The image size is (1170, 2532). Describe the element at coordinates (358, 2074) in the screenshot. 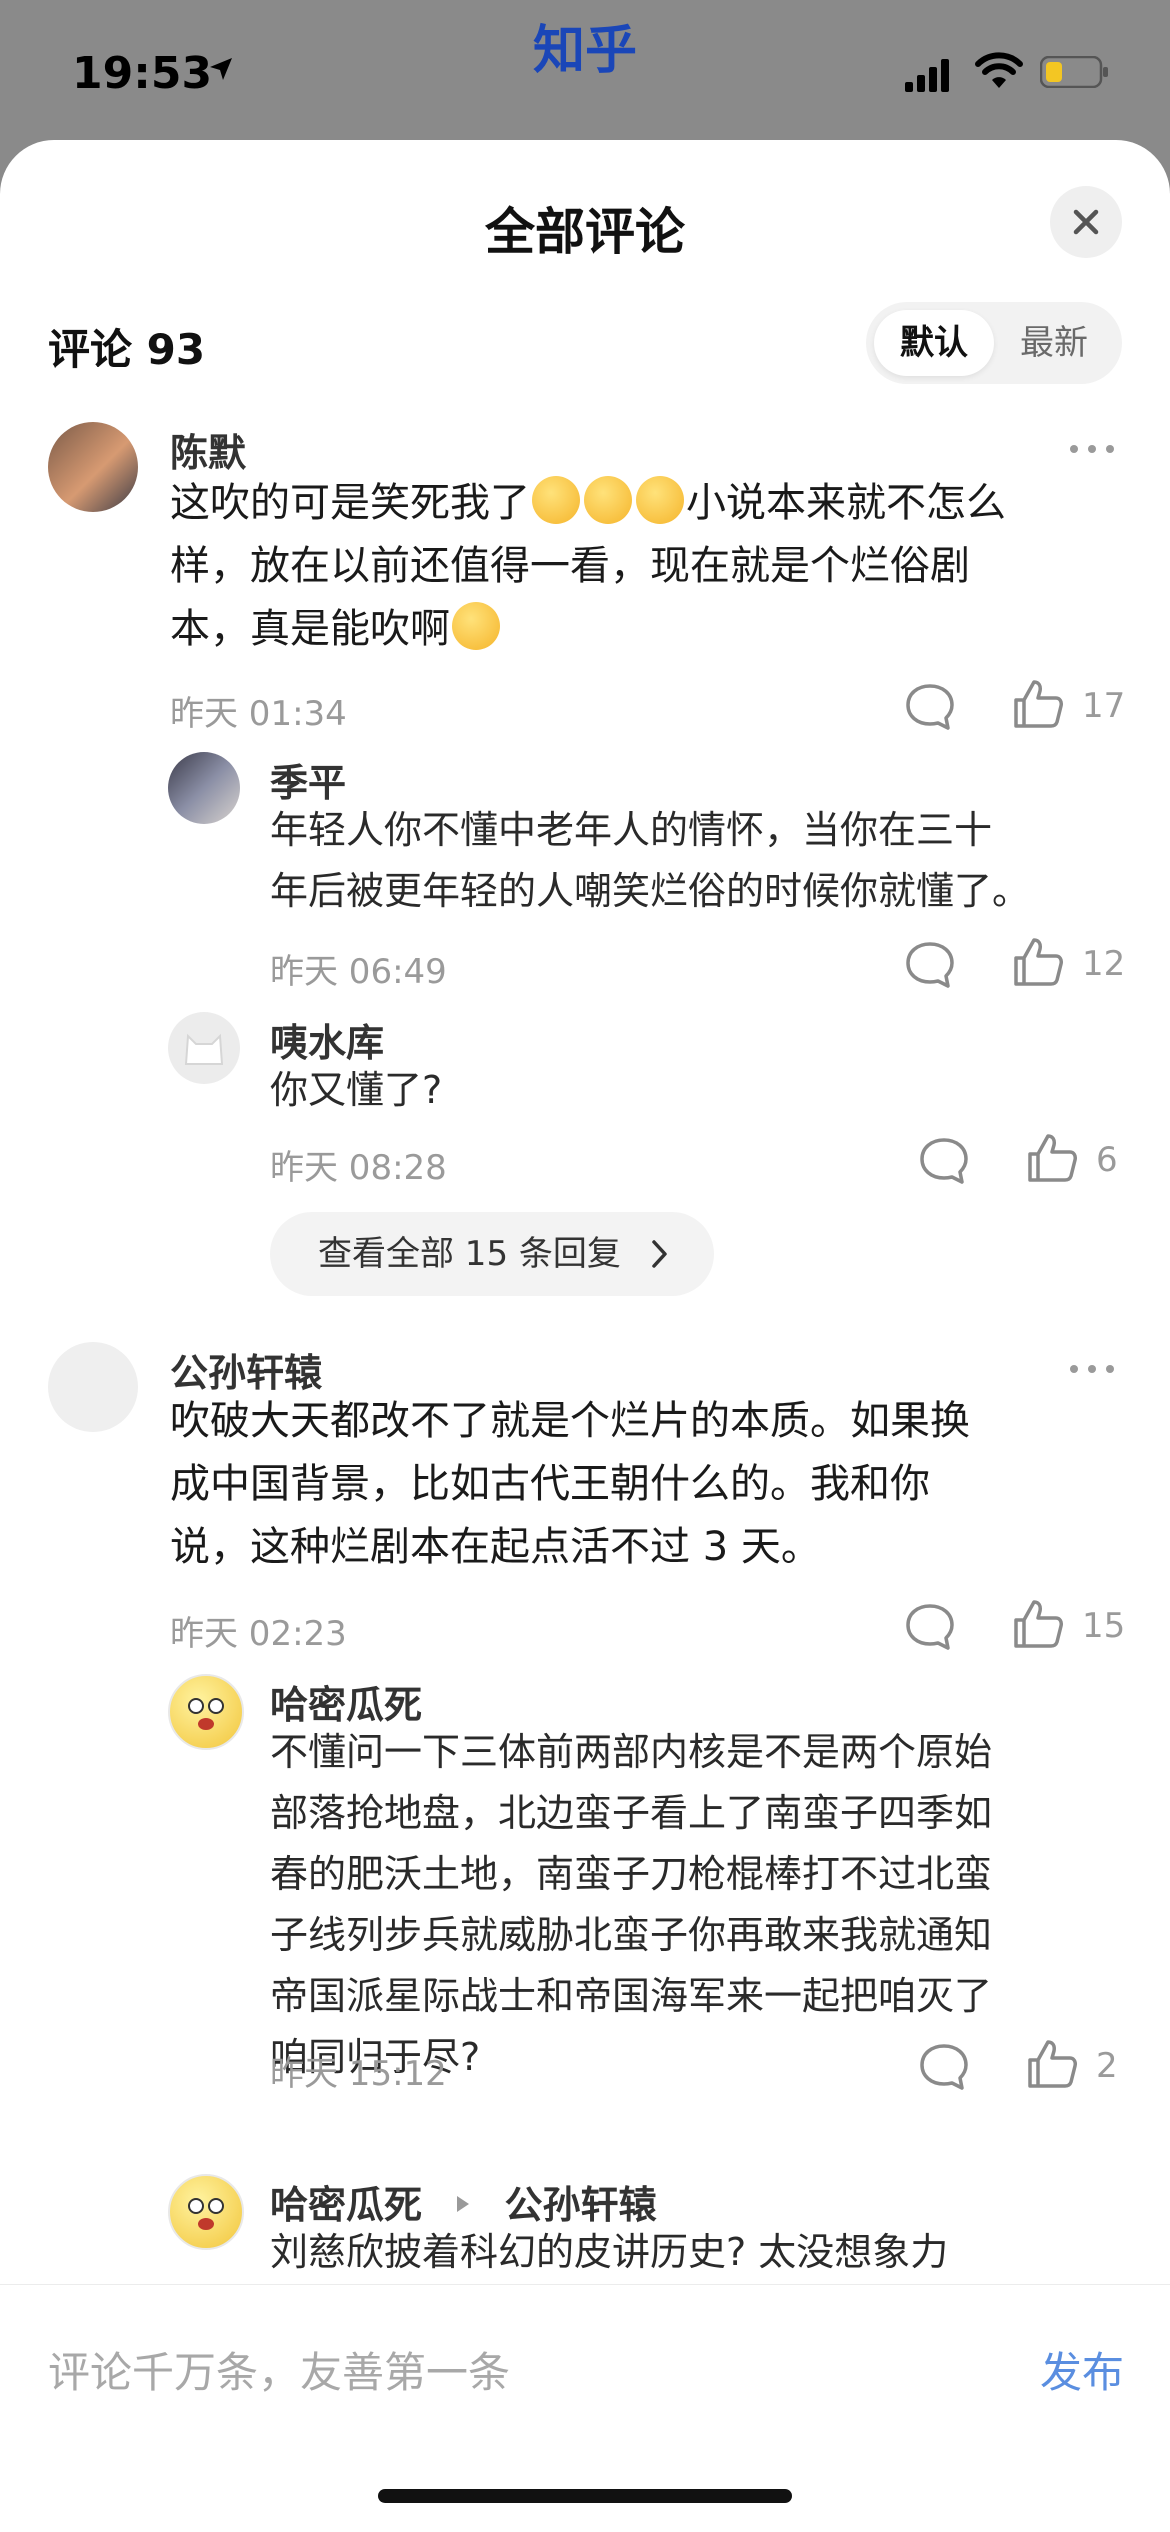

I see `reply-time: 昨天 15:12` at that location.